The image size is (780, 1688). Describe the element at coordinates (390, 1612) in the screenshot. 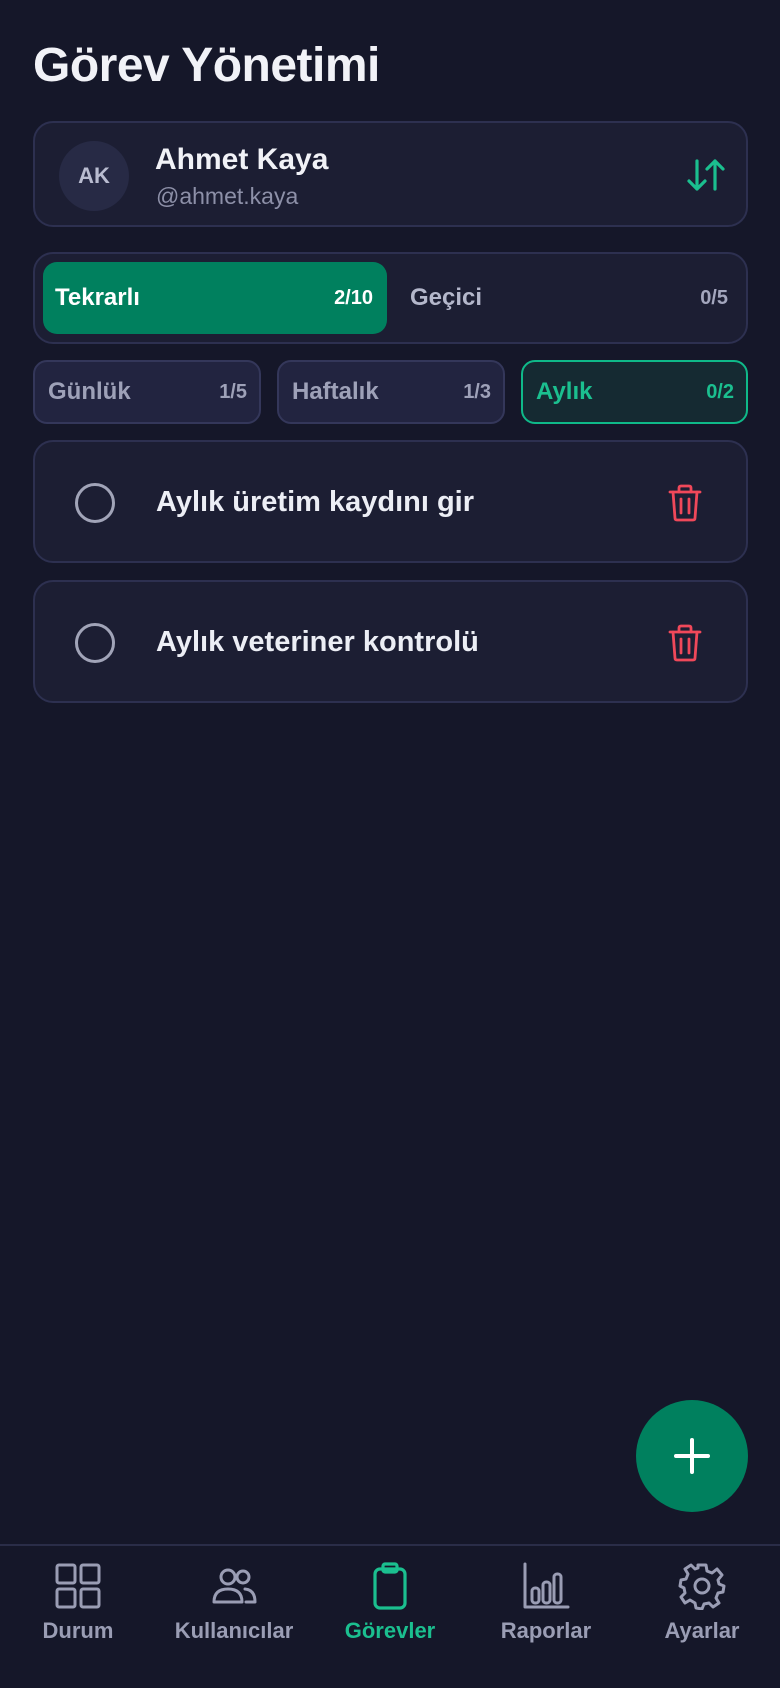

I see `nav-item-gorevler: Görevler` at that location.